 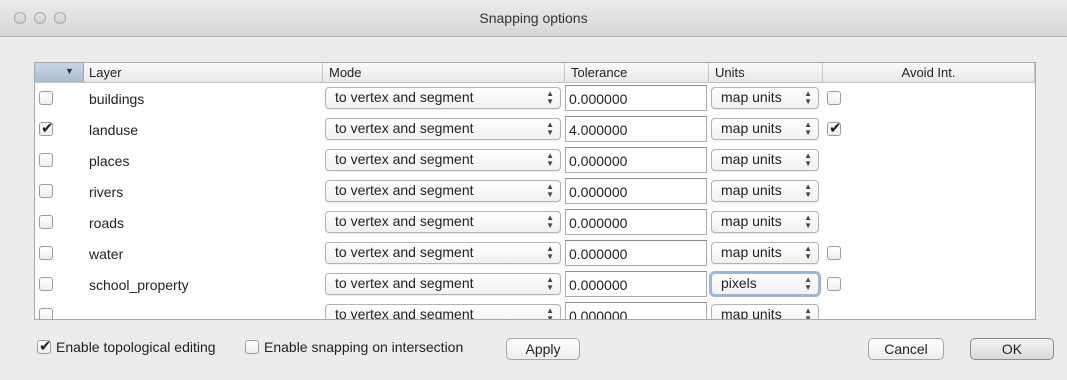 What do you see at coordinates (1012, 349) in the screenshot?
I see `ok-button: OK` at bounding box center [1012, 349].